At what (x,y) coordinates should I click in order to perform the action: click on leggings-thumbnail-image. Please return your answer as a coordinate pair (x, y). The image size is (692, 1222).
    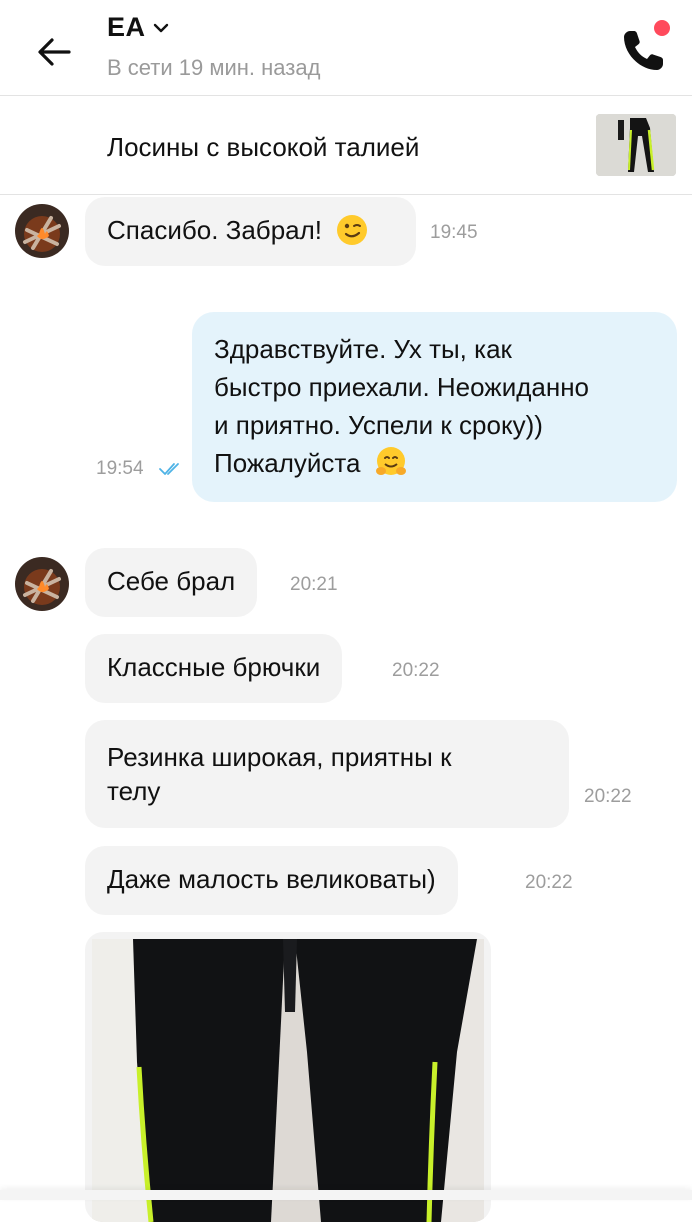
    Looking at the image, I should click on (636, 145).